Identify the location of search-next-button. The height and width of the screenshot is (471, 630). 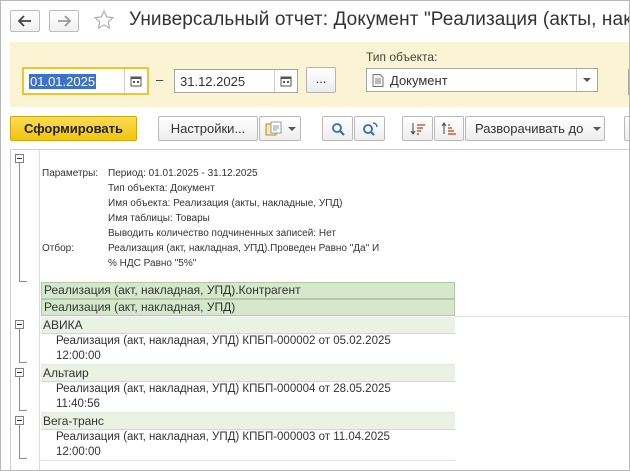
(369, 128).